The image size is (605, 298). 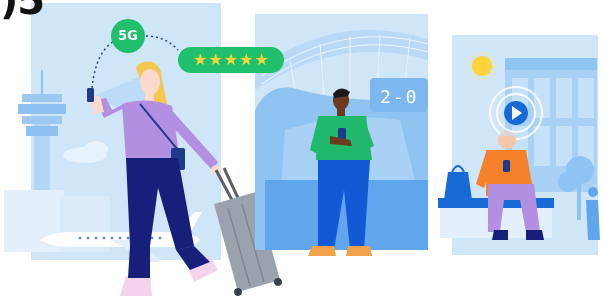 I want to click on phone-icon, so click(x=90, y=95).